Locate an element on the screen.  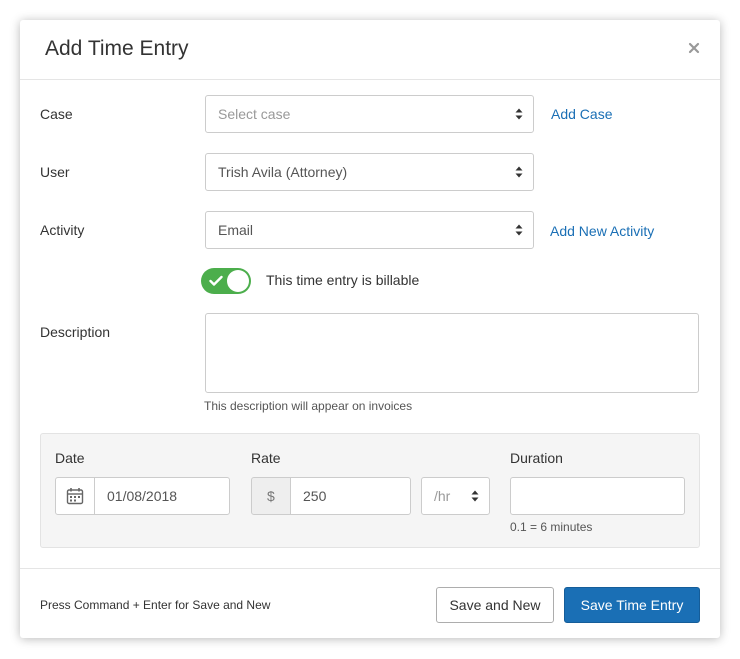
case-label: Case is located at coordinates (56, 114).